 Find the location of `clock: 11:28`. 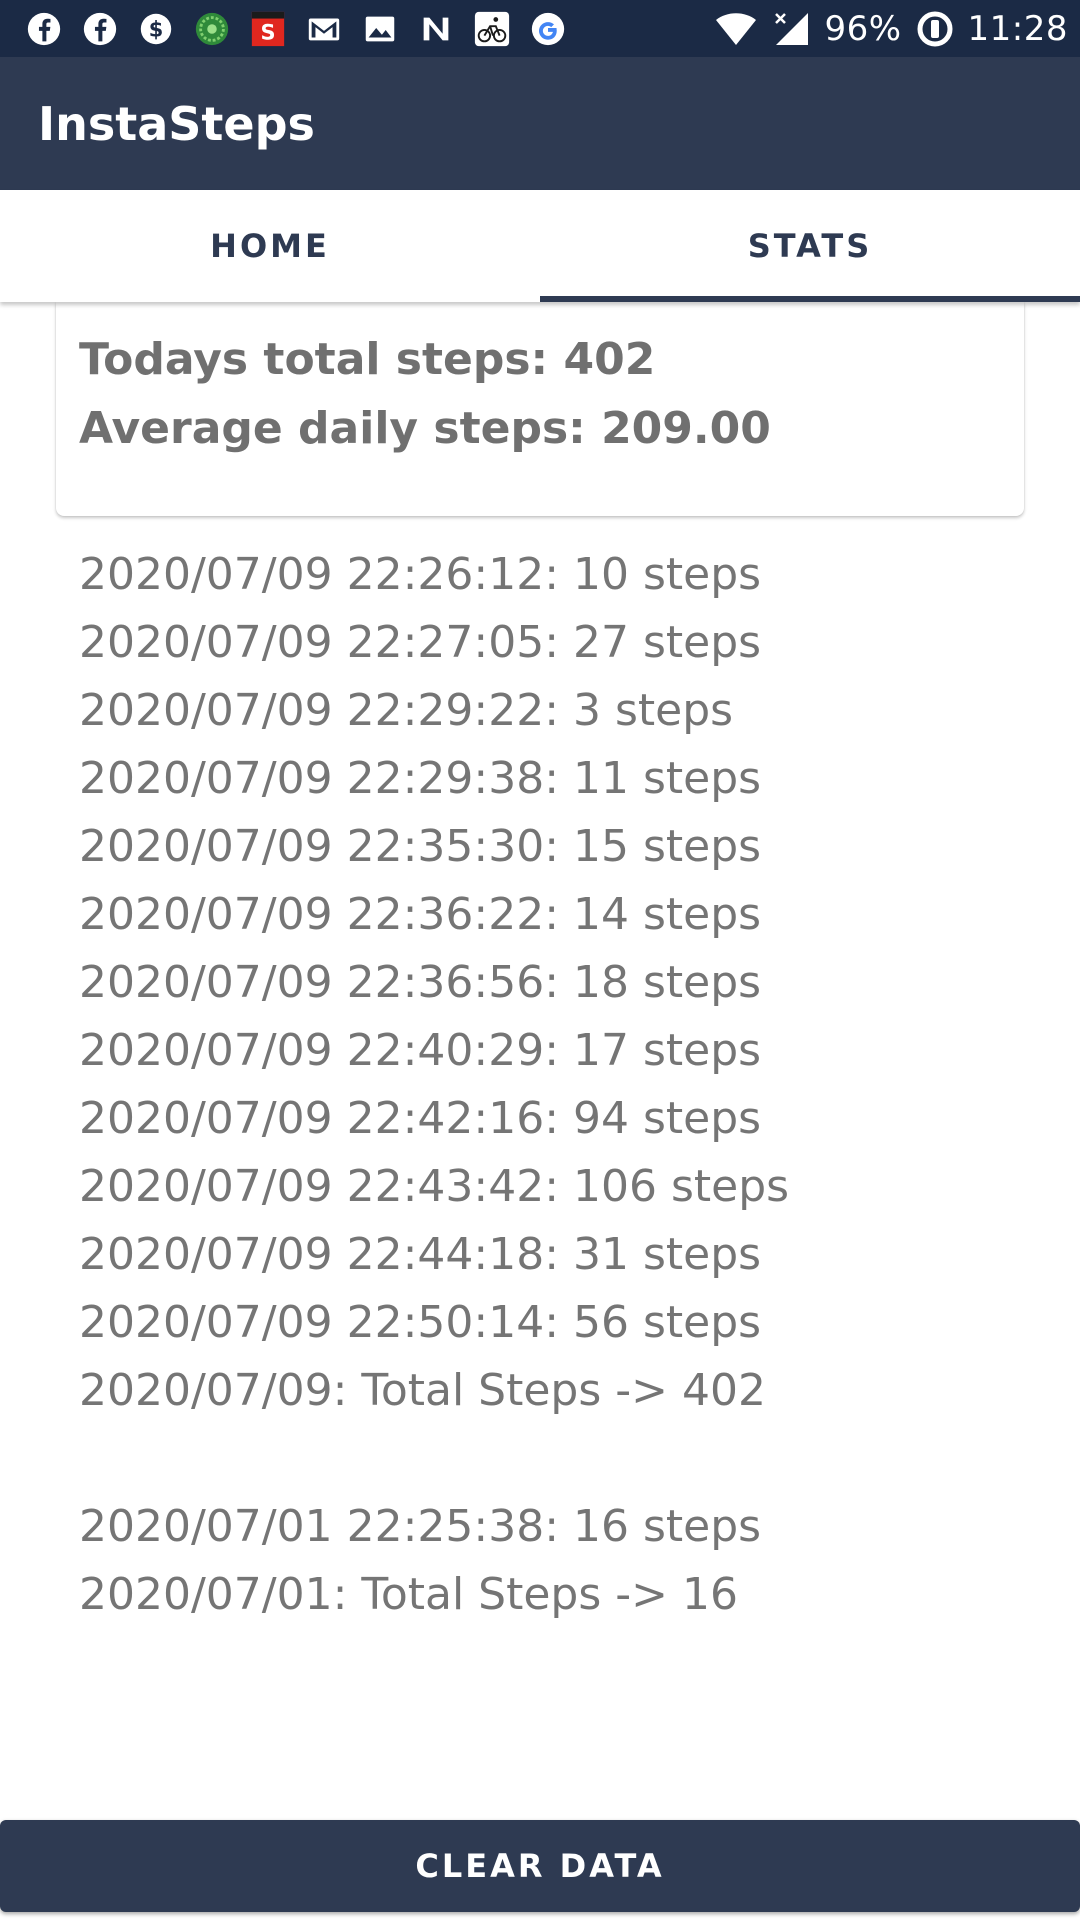

clock: 11:28 is located at coordinates (1017, 28).